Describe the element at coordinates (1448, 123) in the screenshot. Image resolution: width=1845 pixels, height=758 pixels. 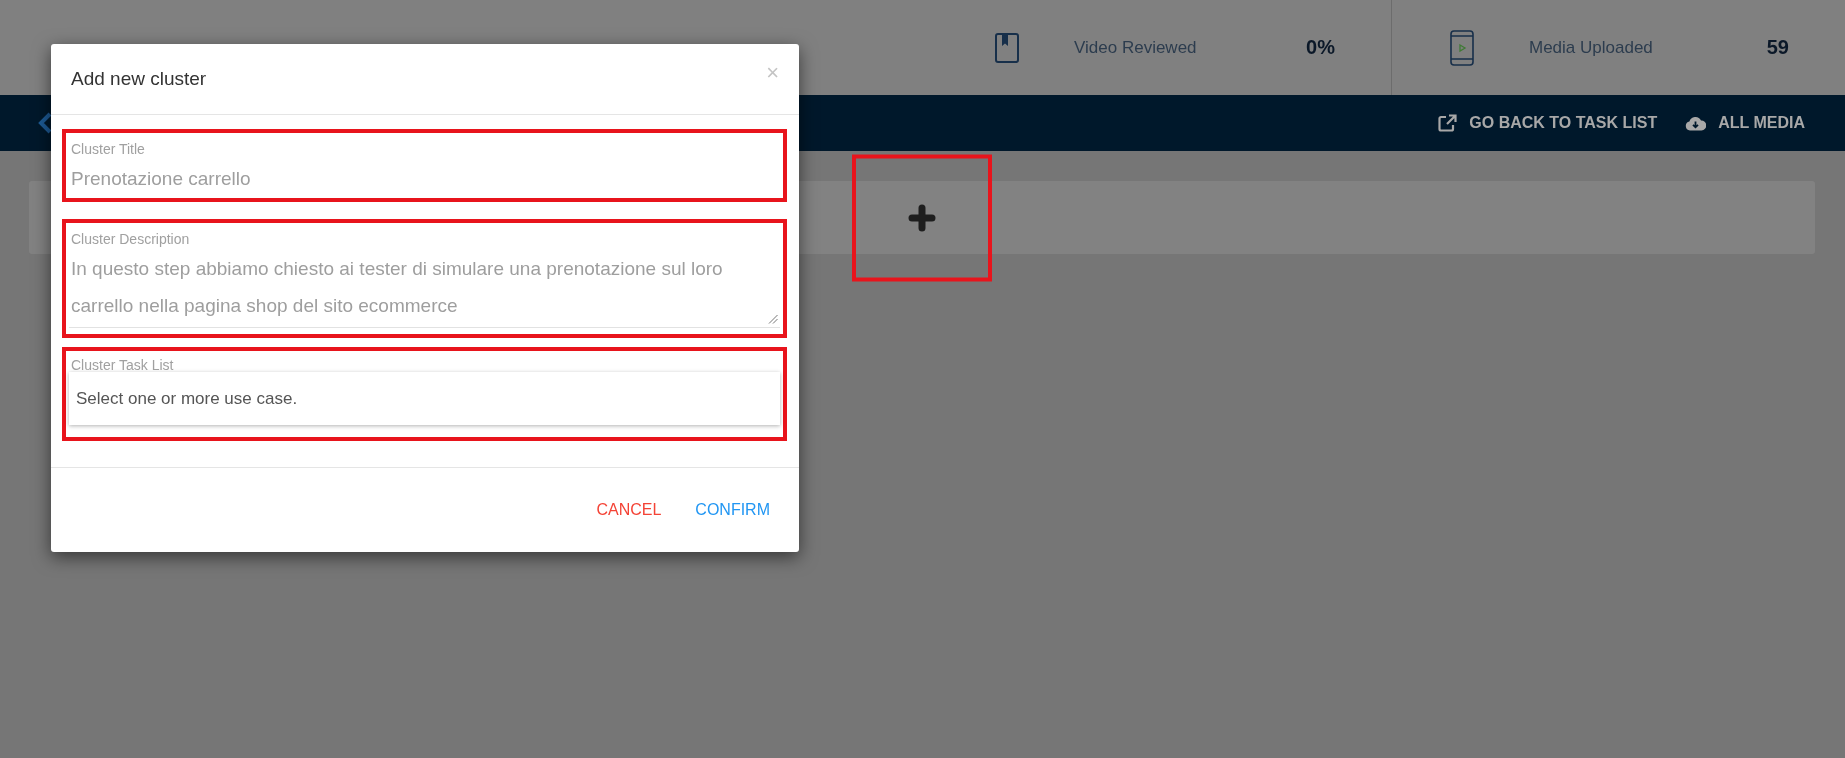
I see `external-link-icon` at that location.